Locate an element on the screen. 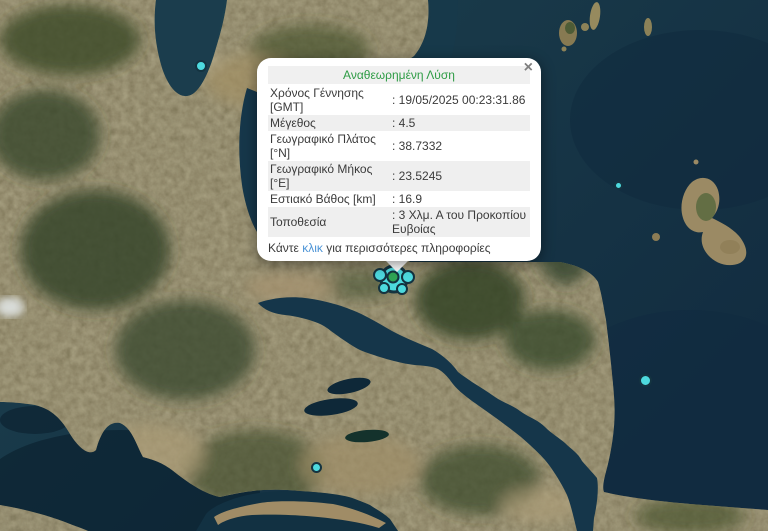 This screenshot has height=531, width=768. row-label: Τοποθεσία is located at coordinates (298, 222).